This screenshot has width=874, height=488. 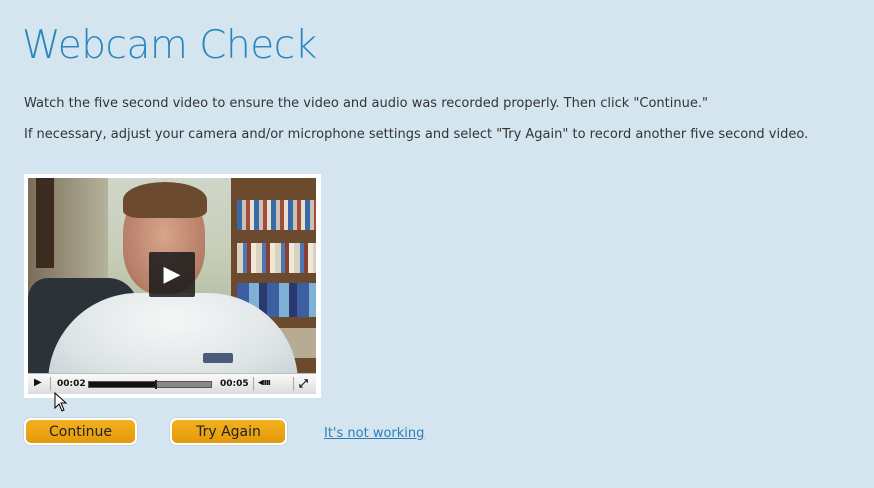 I want to click on seek-bar, so click(x=150, y=384).